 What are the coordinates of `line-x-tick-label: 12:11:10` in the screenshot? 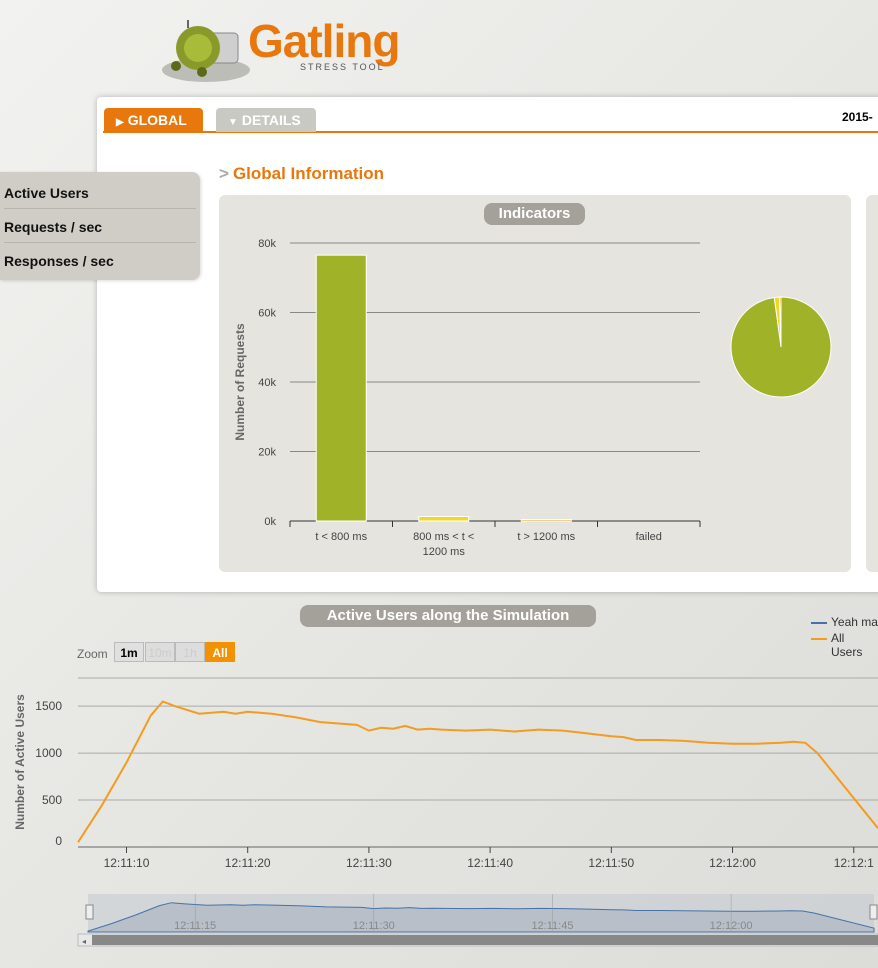 It's located at (127, 863).